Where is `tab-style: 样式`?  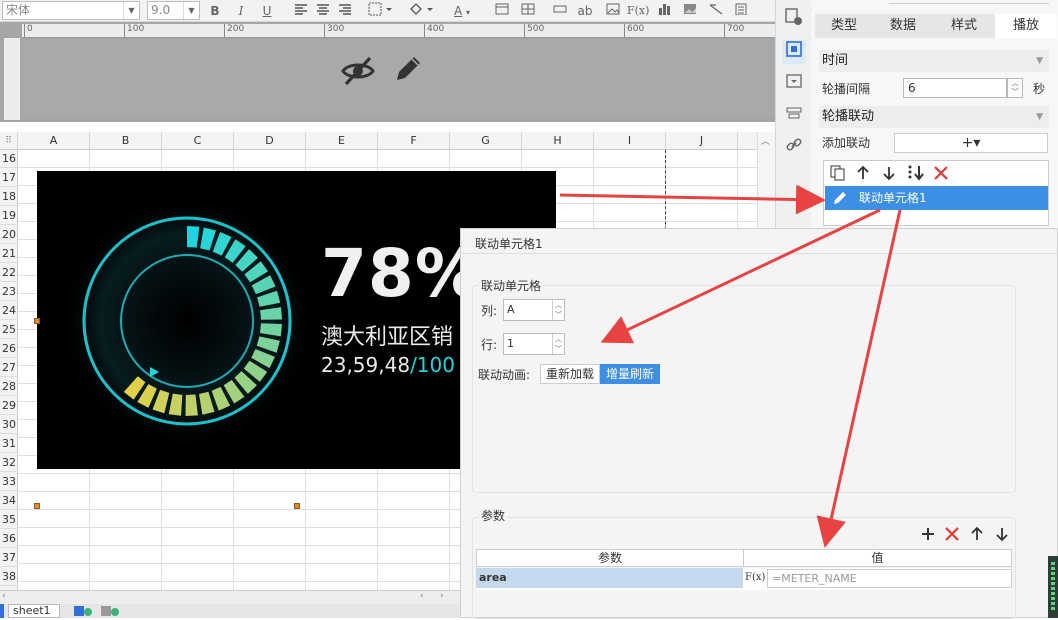 tab-style: 样式 is located at coordinates (964, 26).